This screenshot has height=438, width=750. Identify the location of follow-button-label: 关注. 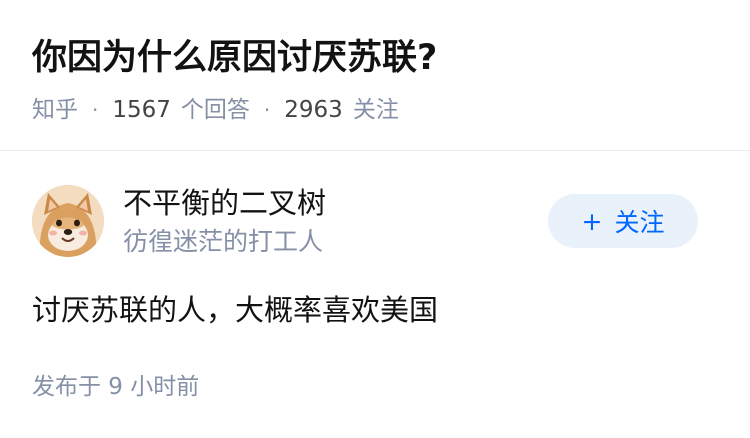
(639, 222).